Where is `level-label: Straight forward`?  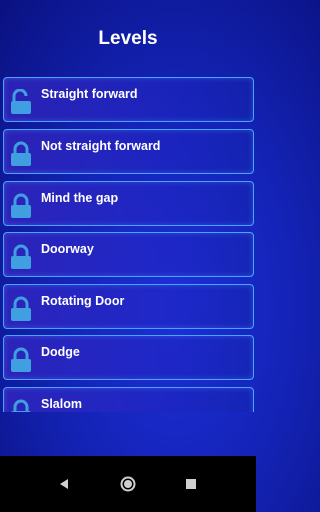
level-label: Straight forward is located at coordinates (89, 94).